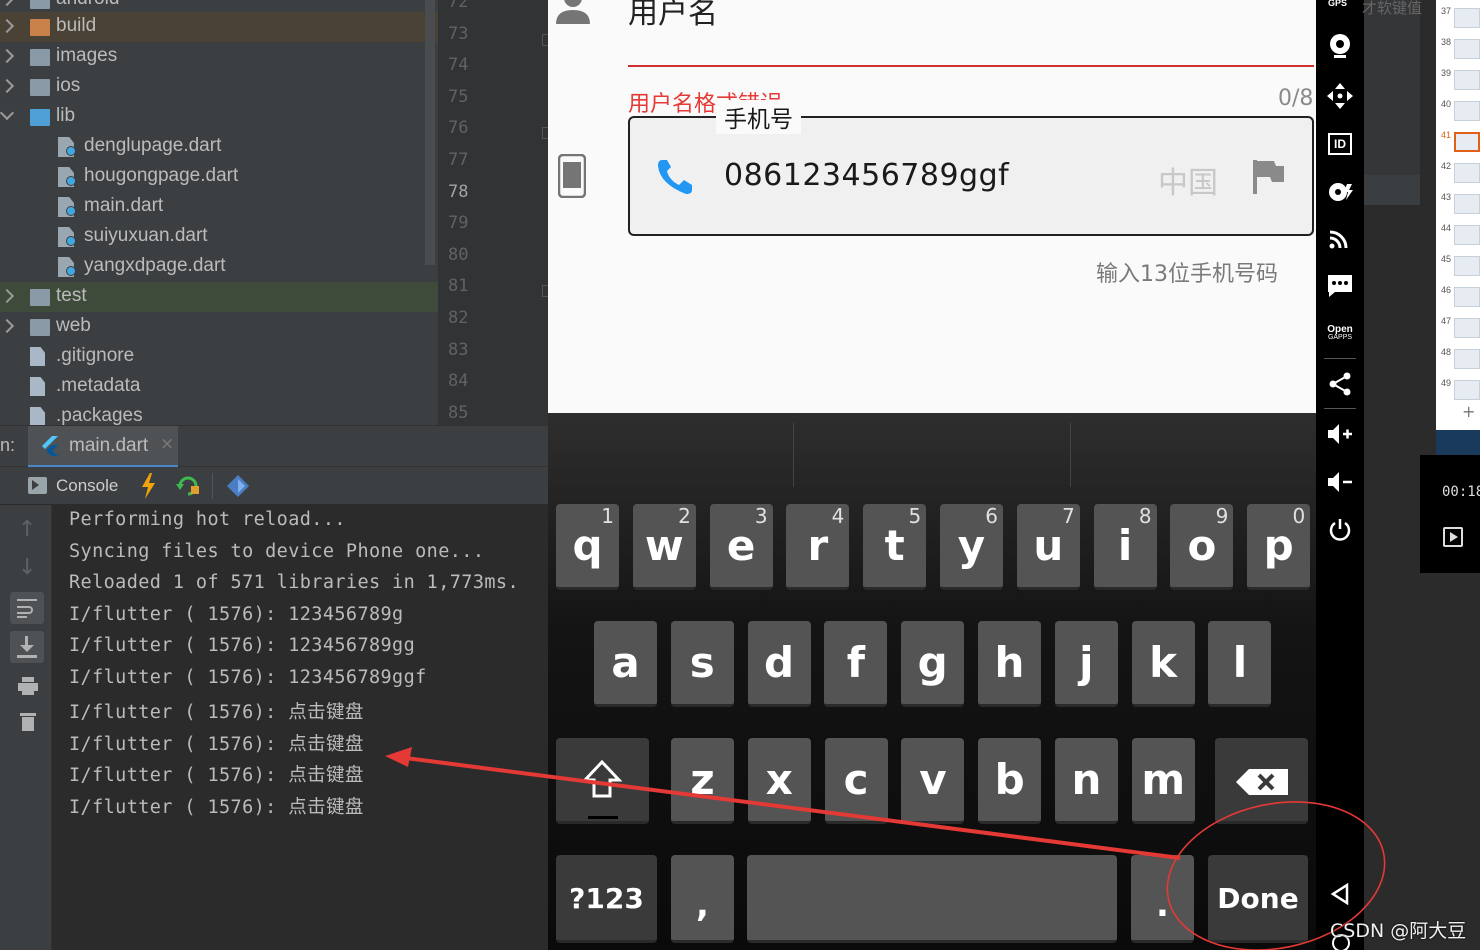 Image resolution: width=1480 pixels, height=950 pixels. Describe the element at coordinates (219, 237) in the screenshot. I see `tree-item: suiyuxuan.dart` at that location.